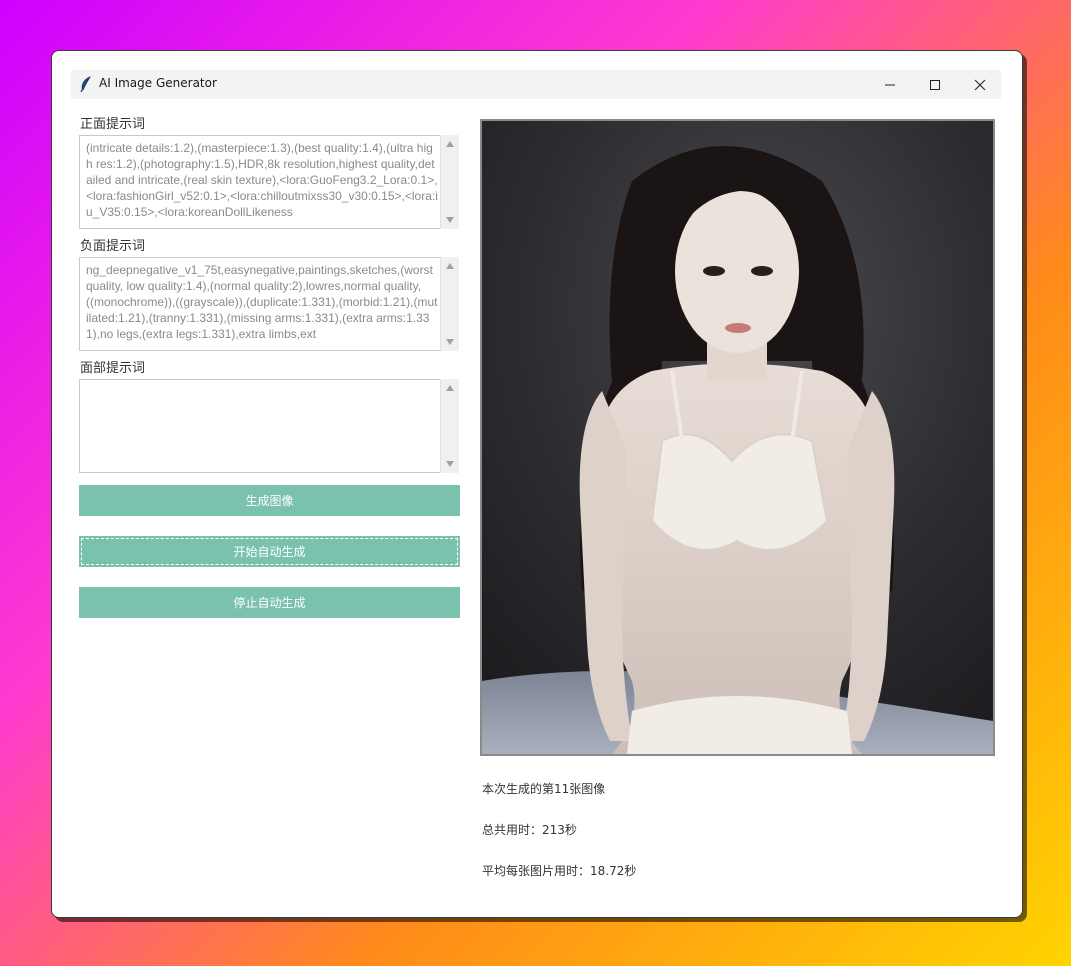 The height and width of the screenshot is (966, 1071). I want to click on maximize-icon, so click(935, 84).